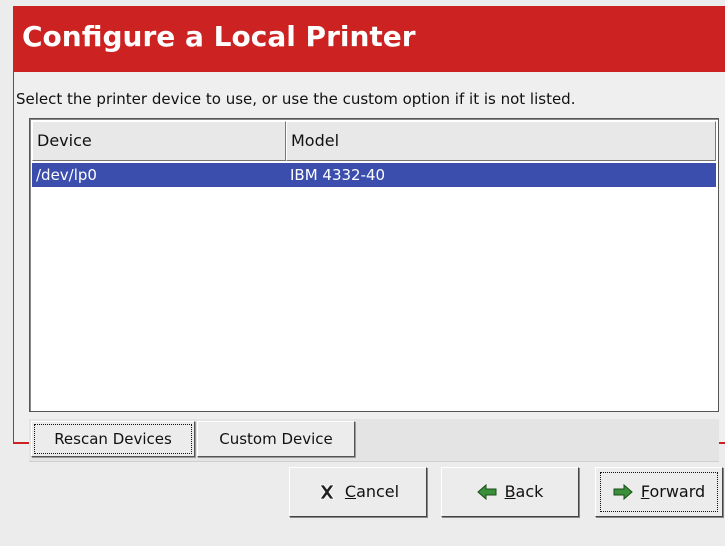 The image size is (725, 546). I want to click on custom-device-button: Custom Device, so click(276, 439).